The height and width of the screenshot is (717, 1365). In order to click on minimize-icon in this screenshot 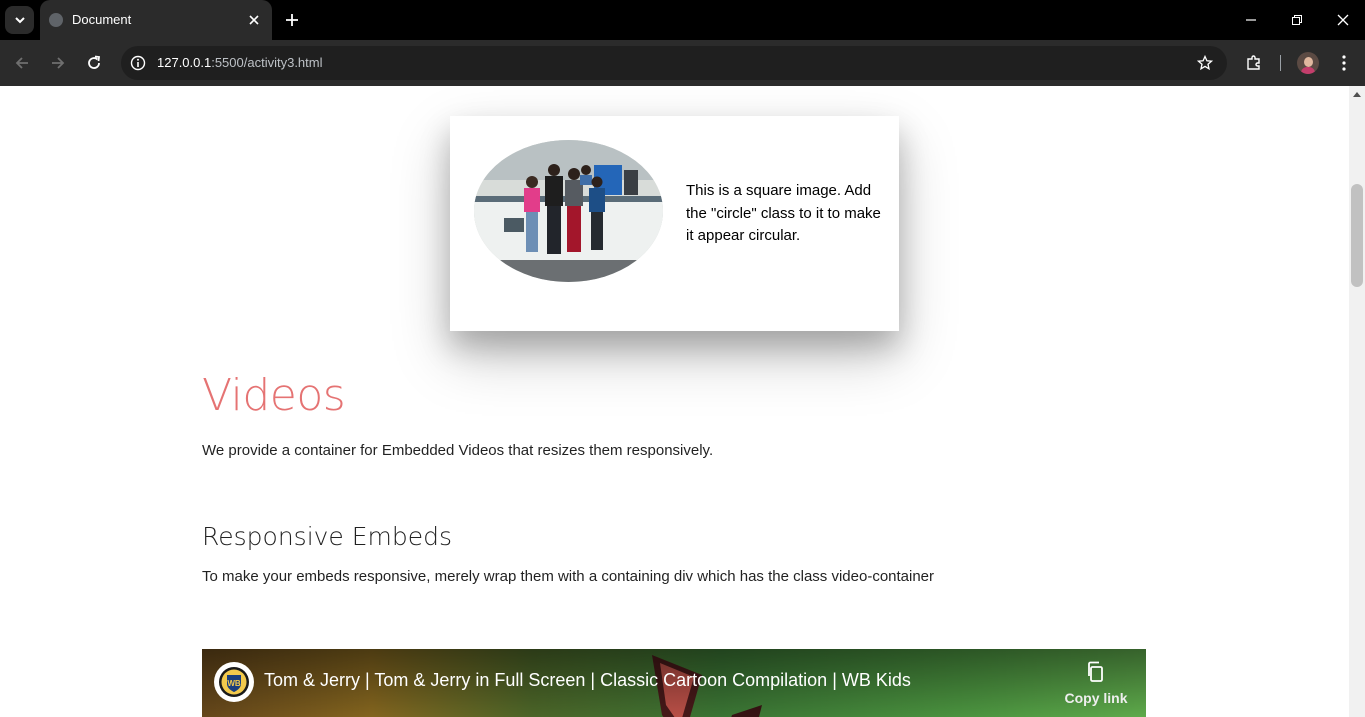, I will do `click(1251, 20)`.